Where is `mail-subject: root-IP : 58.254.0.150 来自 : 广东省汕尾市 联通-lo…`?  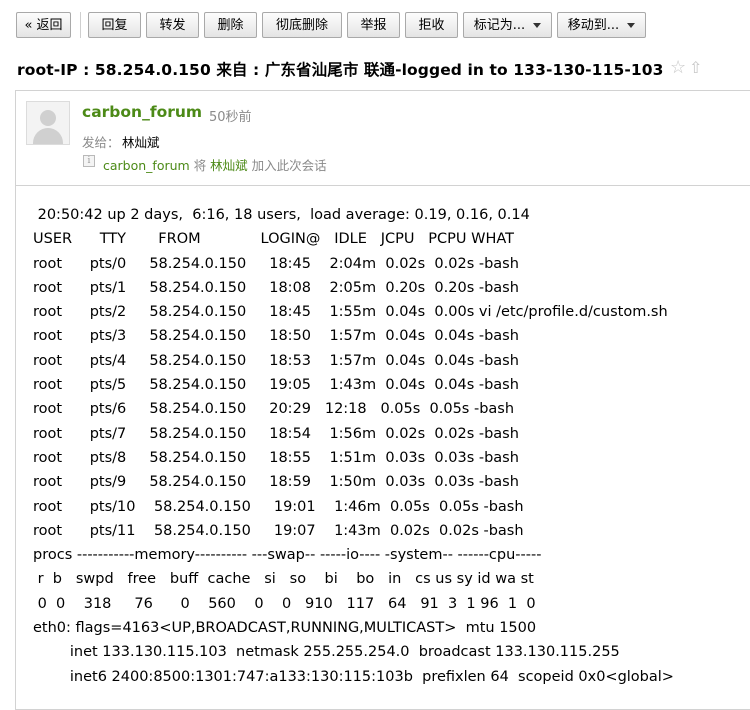
mail-subject: root-IP : 58.254.0.150 来自 : 广东省汕尾市 联通-lo… is located at coordinates (340, 70).